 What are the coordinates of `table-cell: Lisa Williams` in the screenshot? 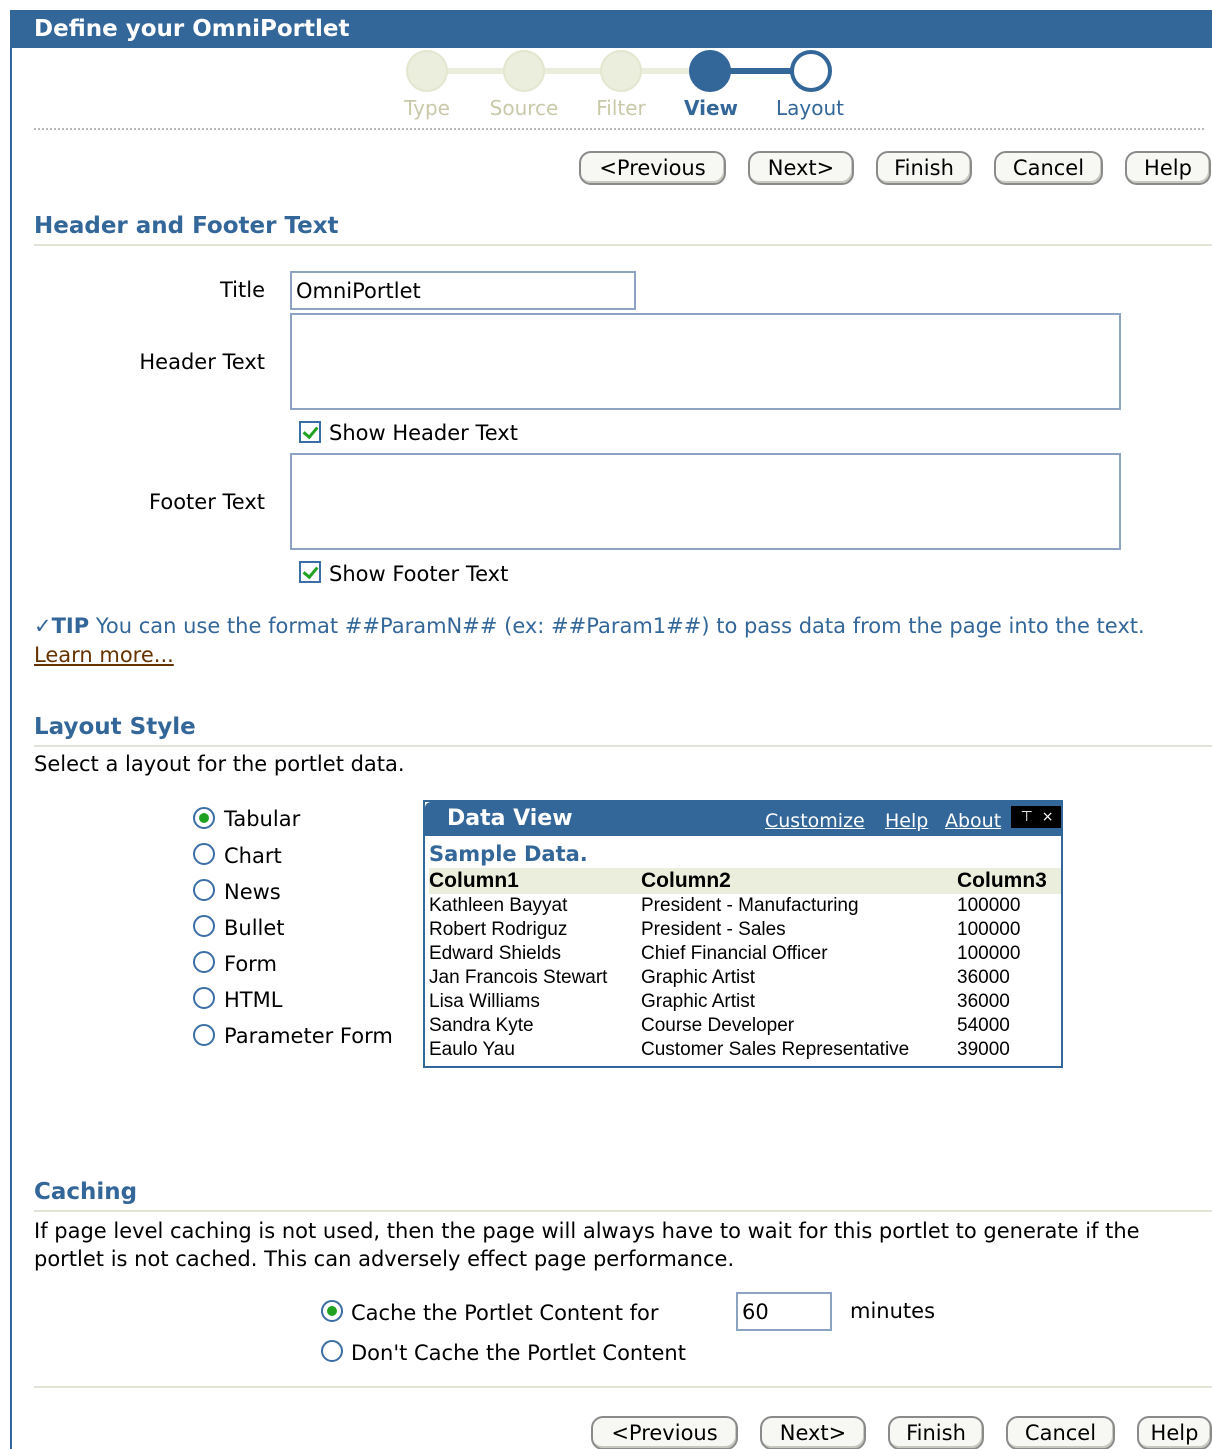 It's located at (484, 1001).